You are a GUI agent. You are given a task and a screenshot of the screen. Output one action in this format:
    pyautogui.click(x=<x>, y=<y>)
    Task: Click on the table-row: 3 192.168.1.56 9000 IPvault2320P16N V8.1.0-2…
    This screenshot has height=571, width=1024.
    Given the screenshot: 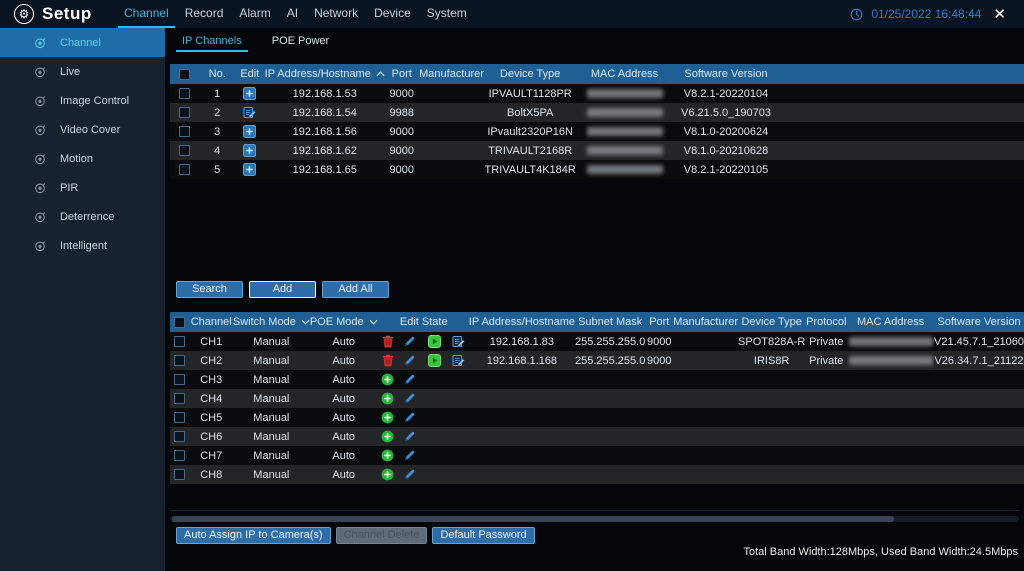 What is the action you would take?
    pyautogui.click(x=597, y=131)
    